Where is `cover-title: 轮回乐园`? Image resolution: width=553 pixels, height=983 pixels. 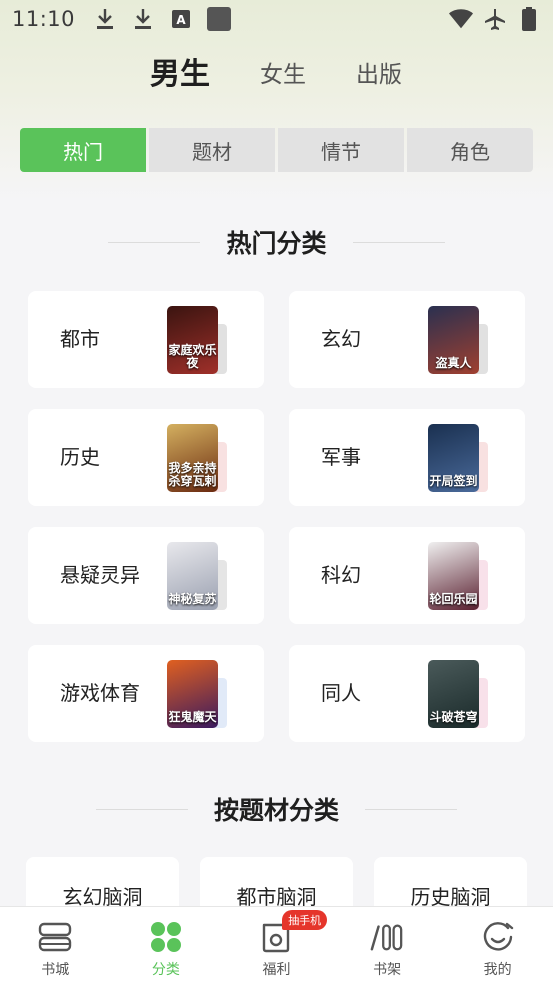
cover-title: 轮回乐园 is located at coordinates (453, 599).